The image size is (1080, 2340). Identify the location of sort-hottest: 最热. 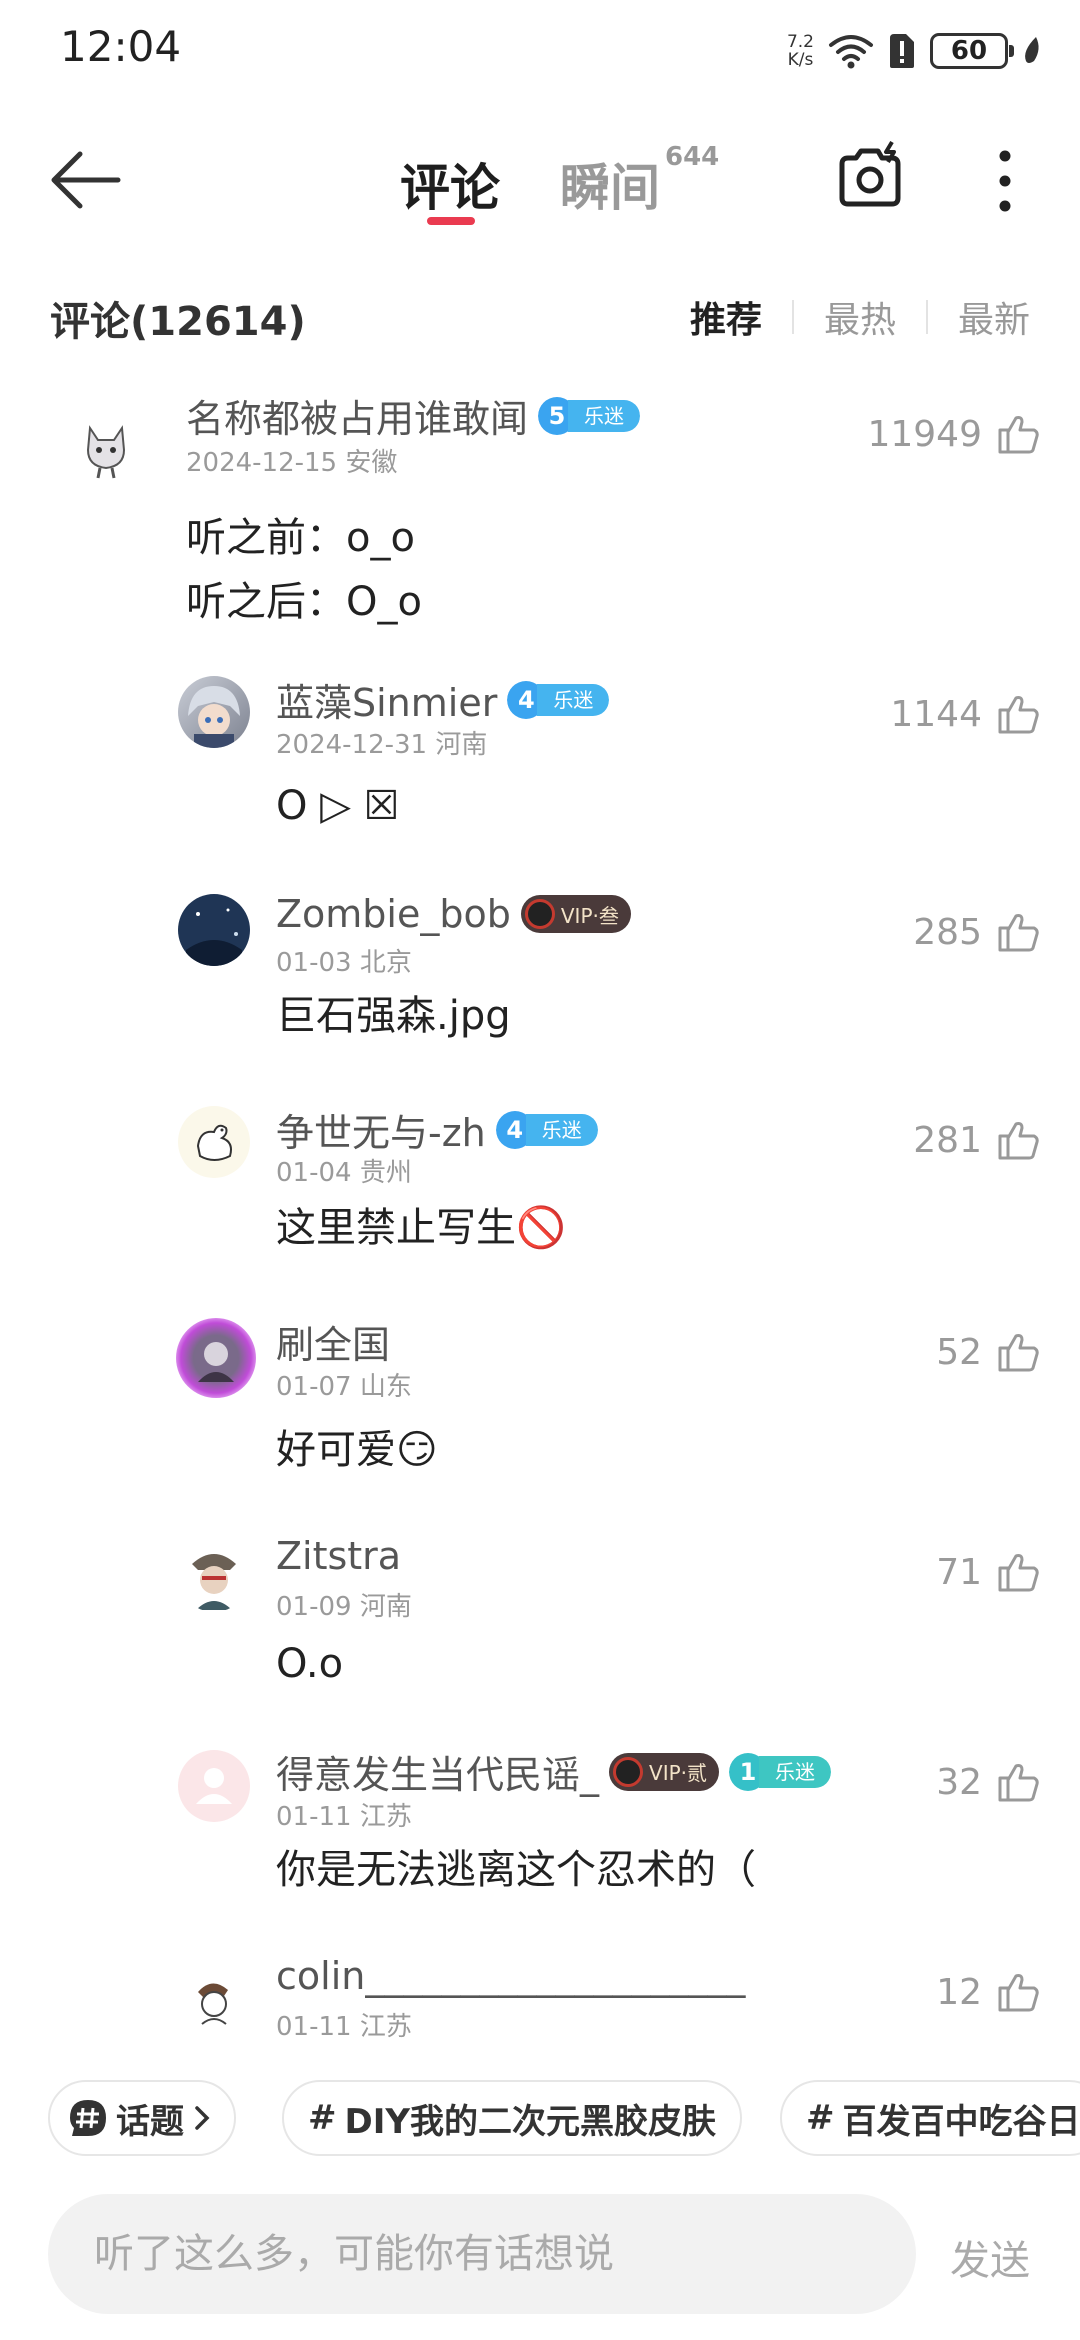
(860, 317).